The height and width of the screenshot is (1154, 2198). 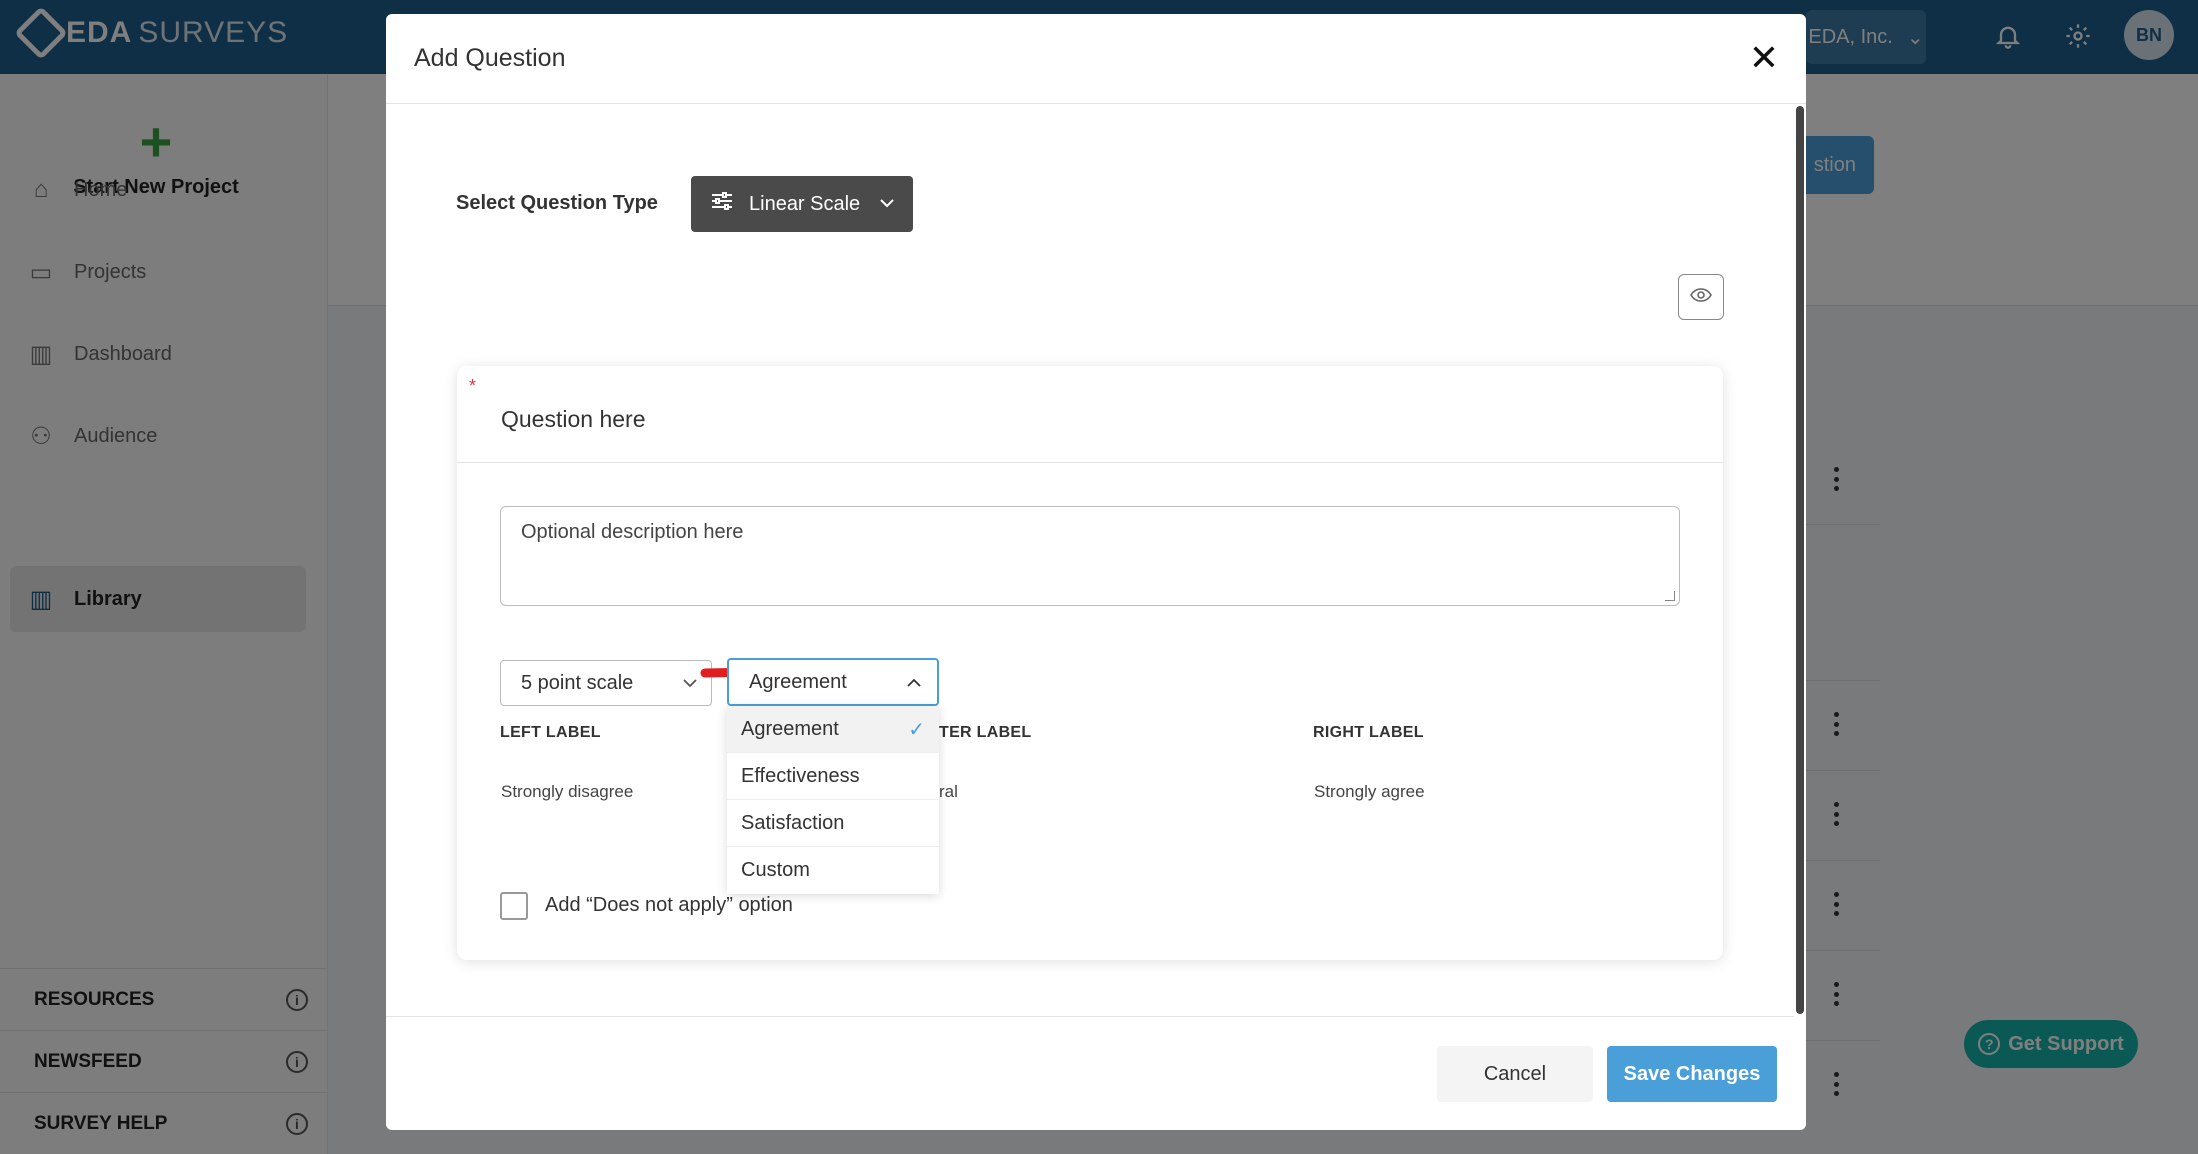 I want to click on resize-handle-icon, so click(x=1670, y=596).